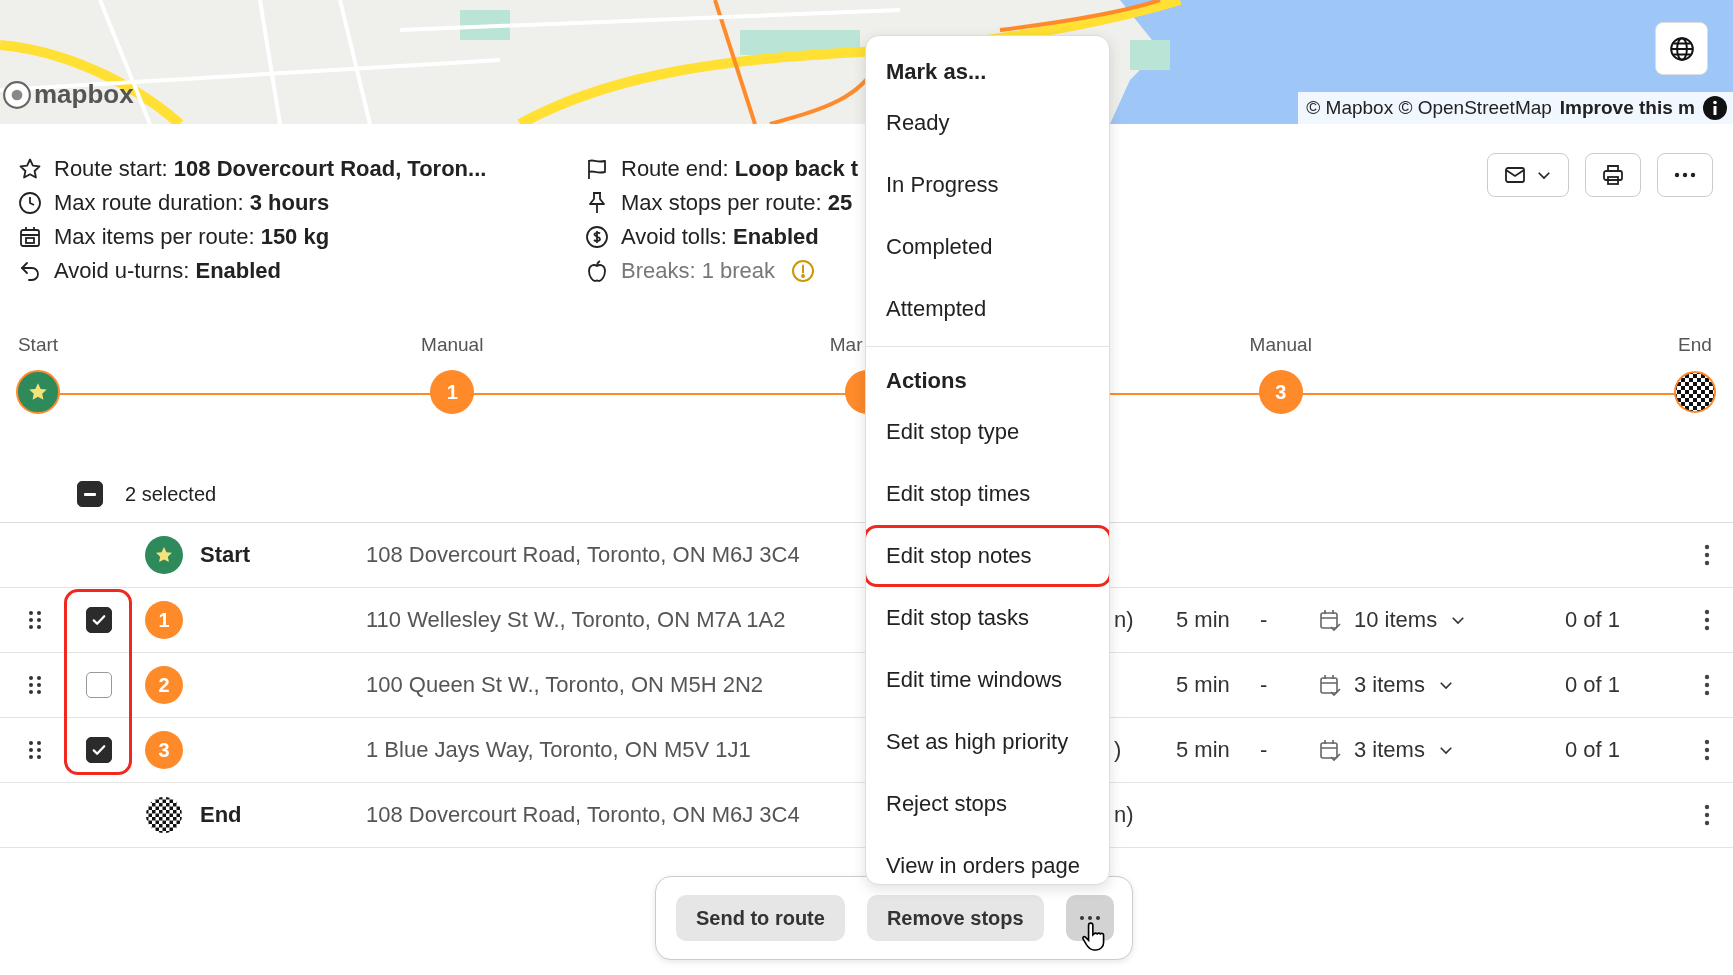 This screenshot has height=975, width=1733. What do you see at coordinates (987, 247) in the screenshot?
I see `menu-item: Completed` at bounding box center [987, 247].